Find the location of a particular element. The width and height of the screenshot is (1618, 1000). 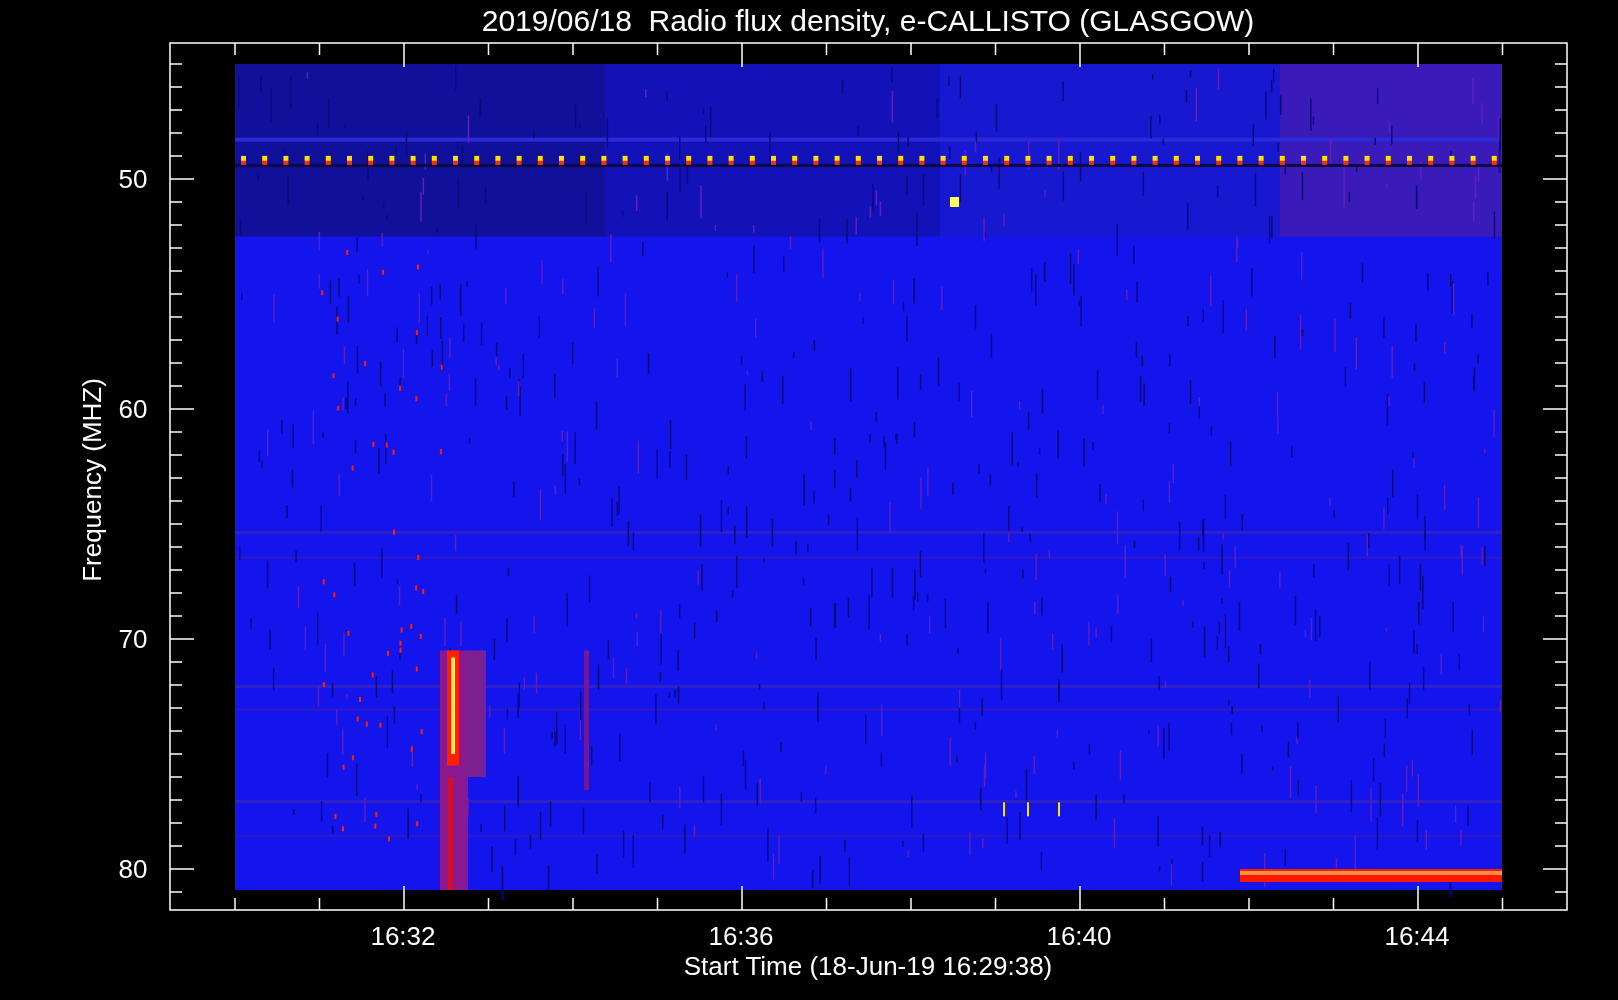

x-tick-label: 16:32 is located at coordinates (403, 936).